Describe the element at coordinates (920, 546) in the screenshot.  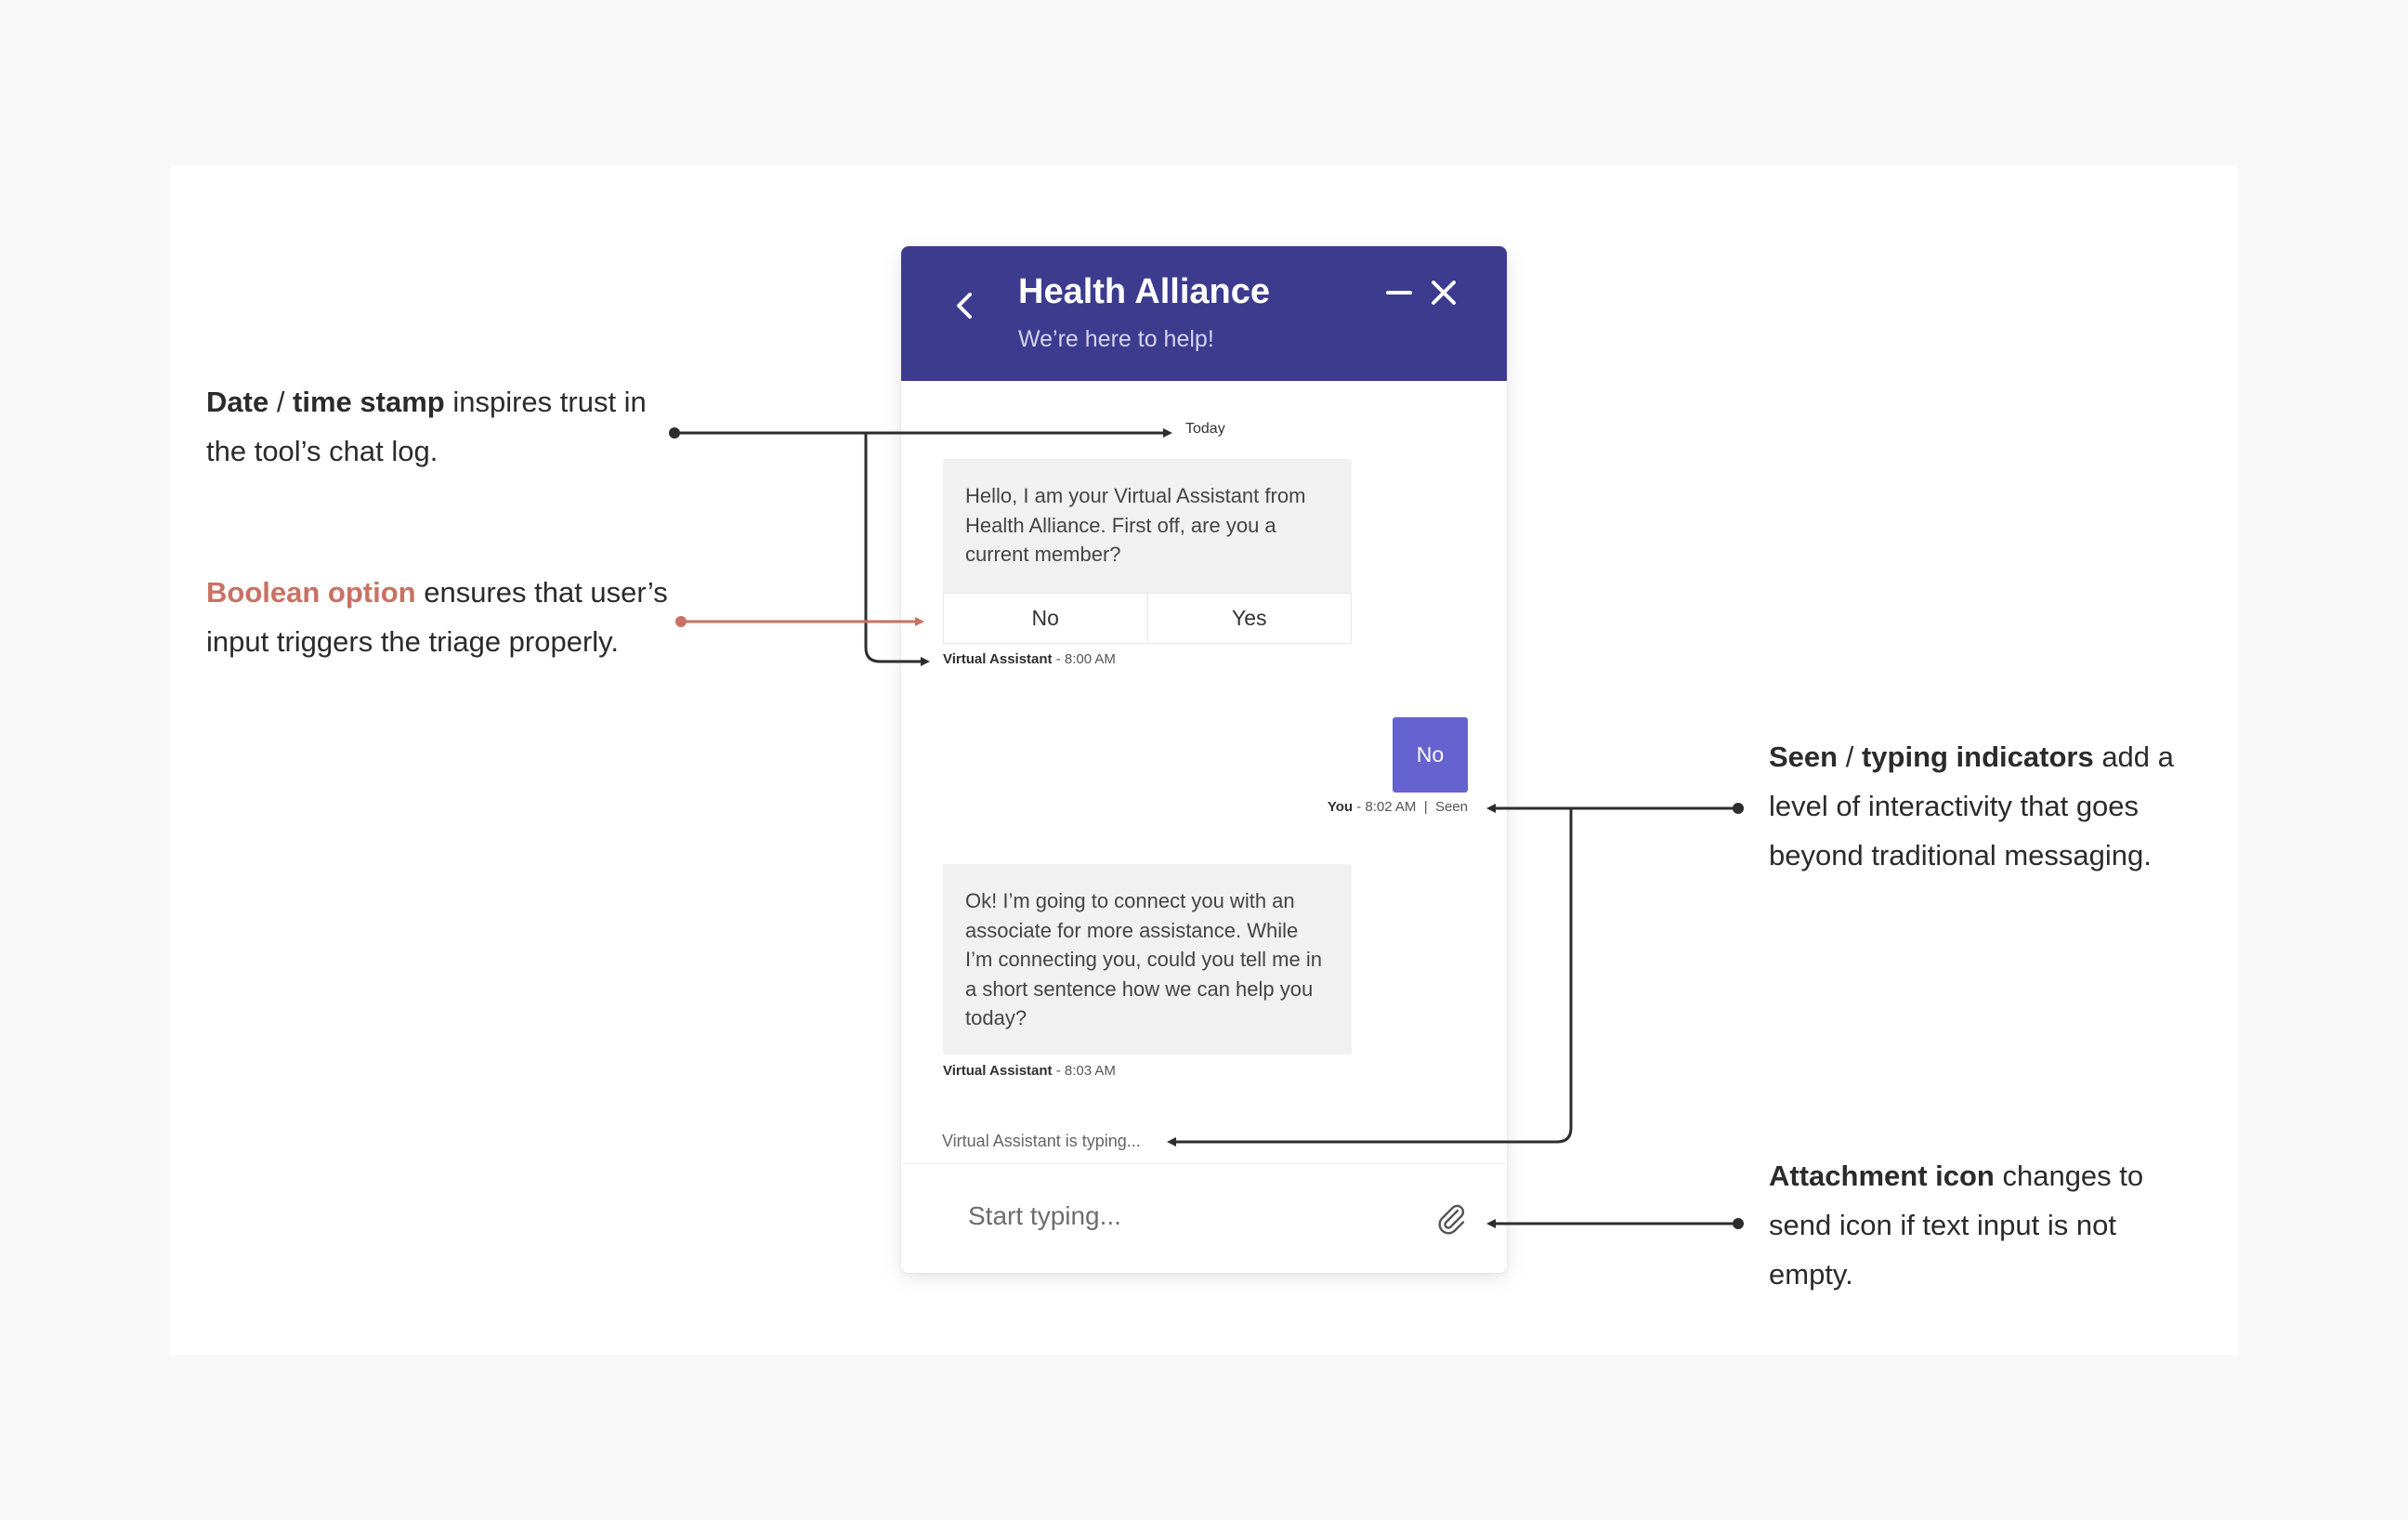
I see `timestamp-connector` at that location.